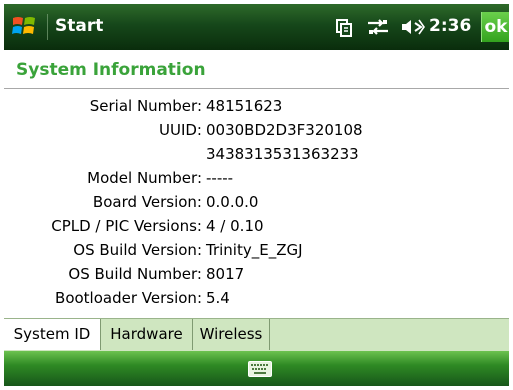 The height and width of the screenshot is (390, 513). Describe the element at coordinates (145, 106) in the screenshot. I see `info-label: Serial Number:` at that location.